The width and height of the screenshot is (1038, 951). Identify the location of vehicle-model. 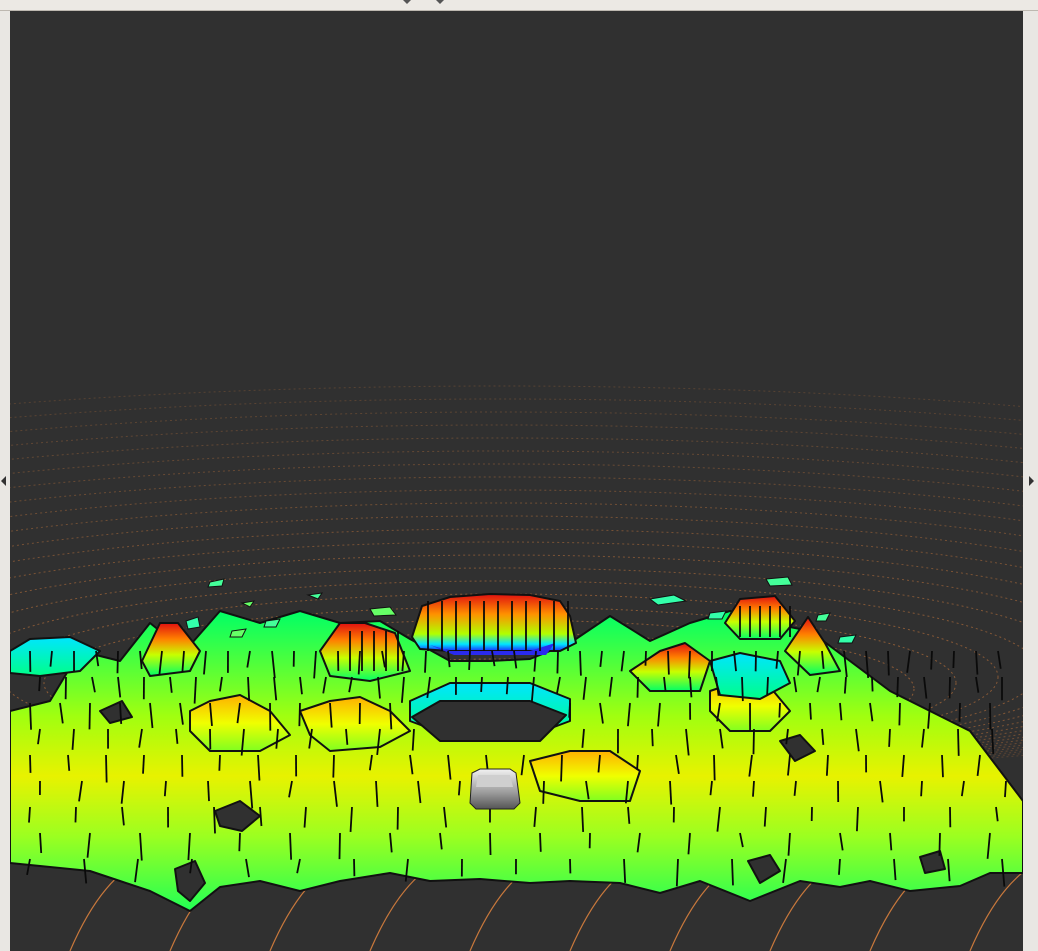
(495, 789).